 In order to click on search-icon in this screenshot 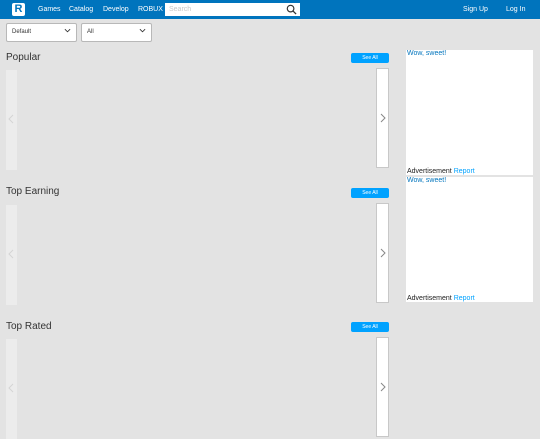, I will do `click(291, 9)`.